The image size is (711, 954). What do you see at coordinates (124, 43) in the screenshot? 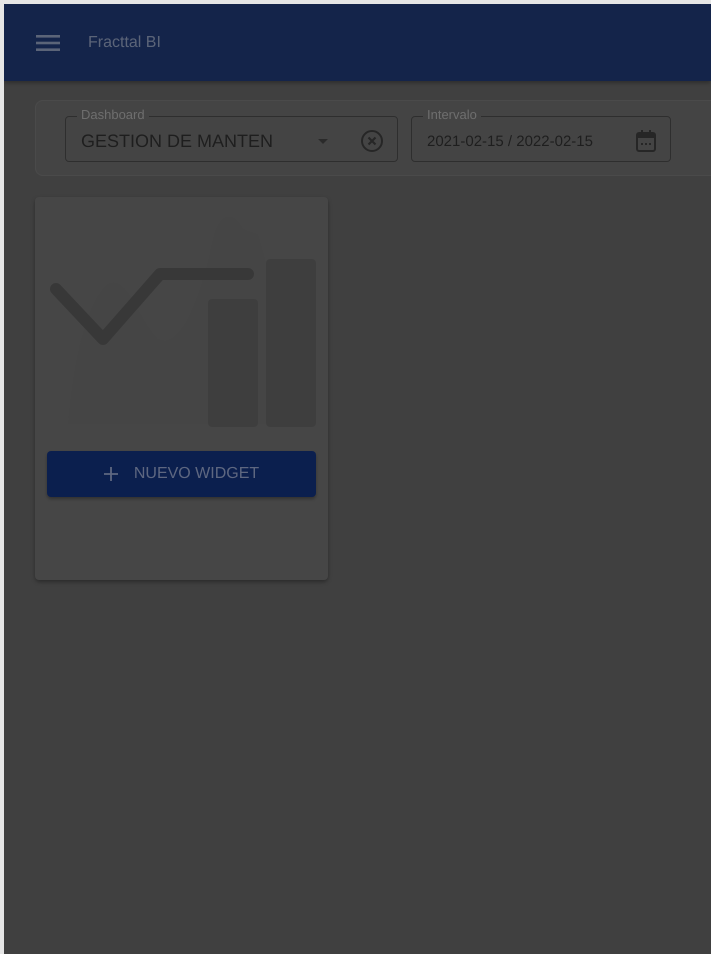
I see `app-title: Fracttal BI` at bounding box center [124, 43].